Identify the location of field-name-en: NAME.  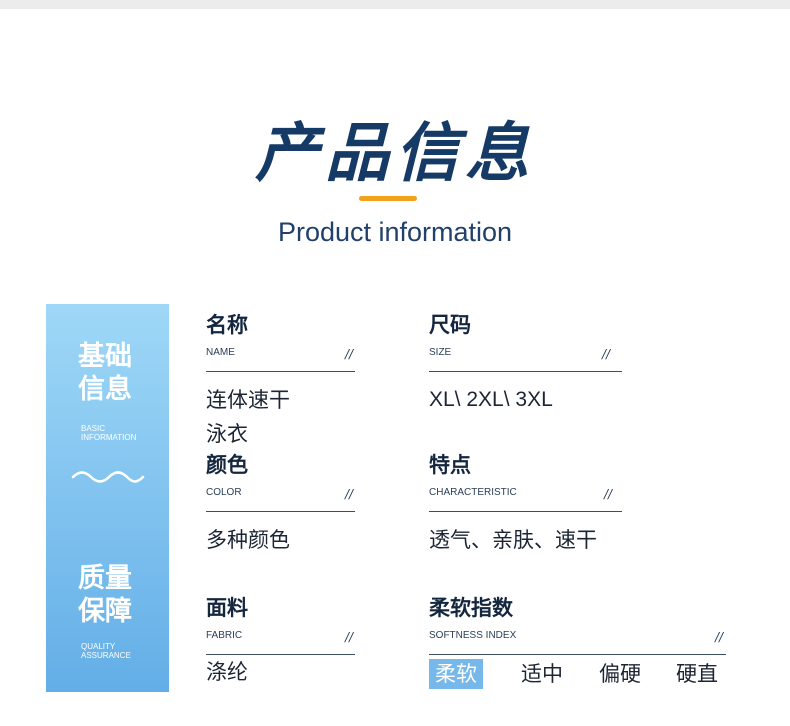
(220, 352).